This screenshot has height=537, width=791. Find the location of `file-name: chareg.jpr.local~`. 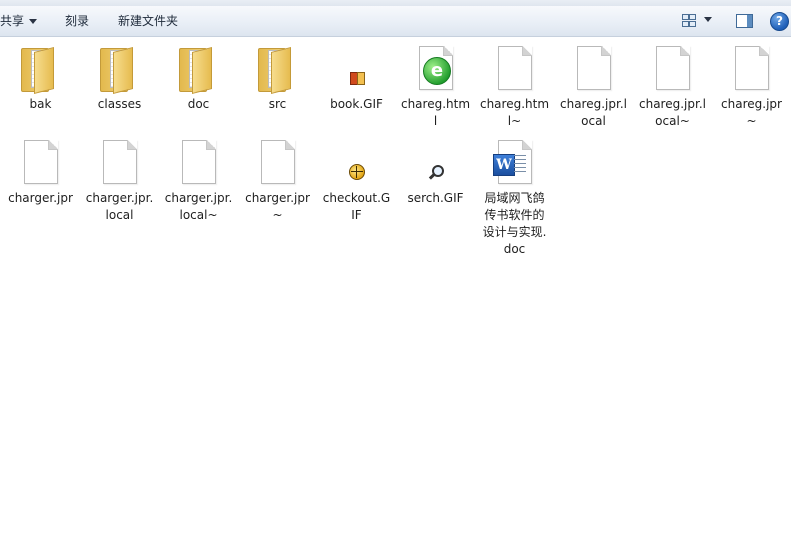

file-name: chareg.jpr.local~ is located at coordinates (672, 112).